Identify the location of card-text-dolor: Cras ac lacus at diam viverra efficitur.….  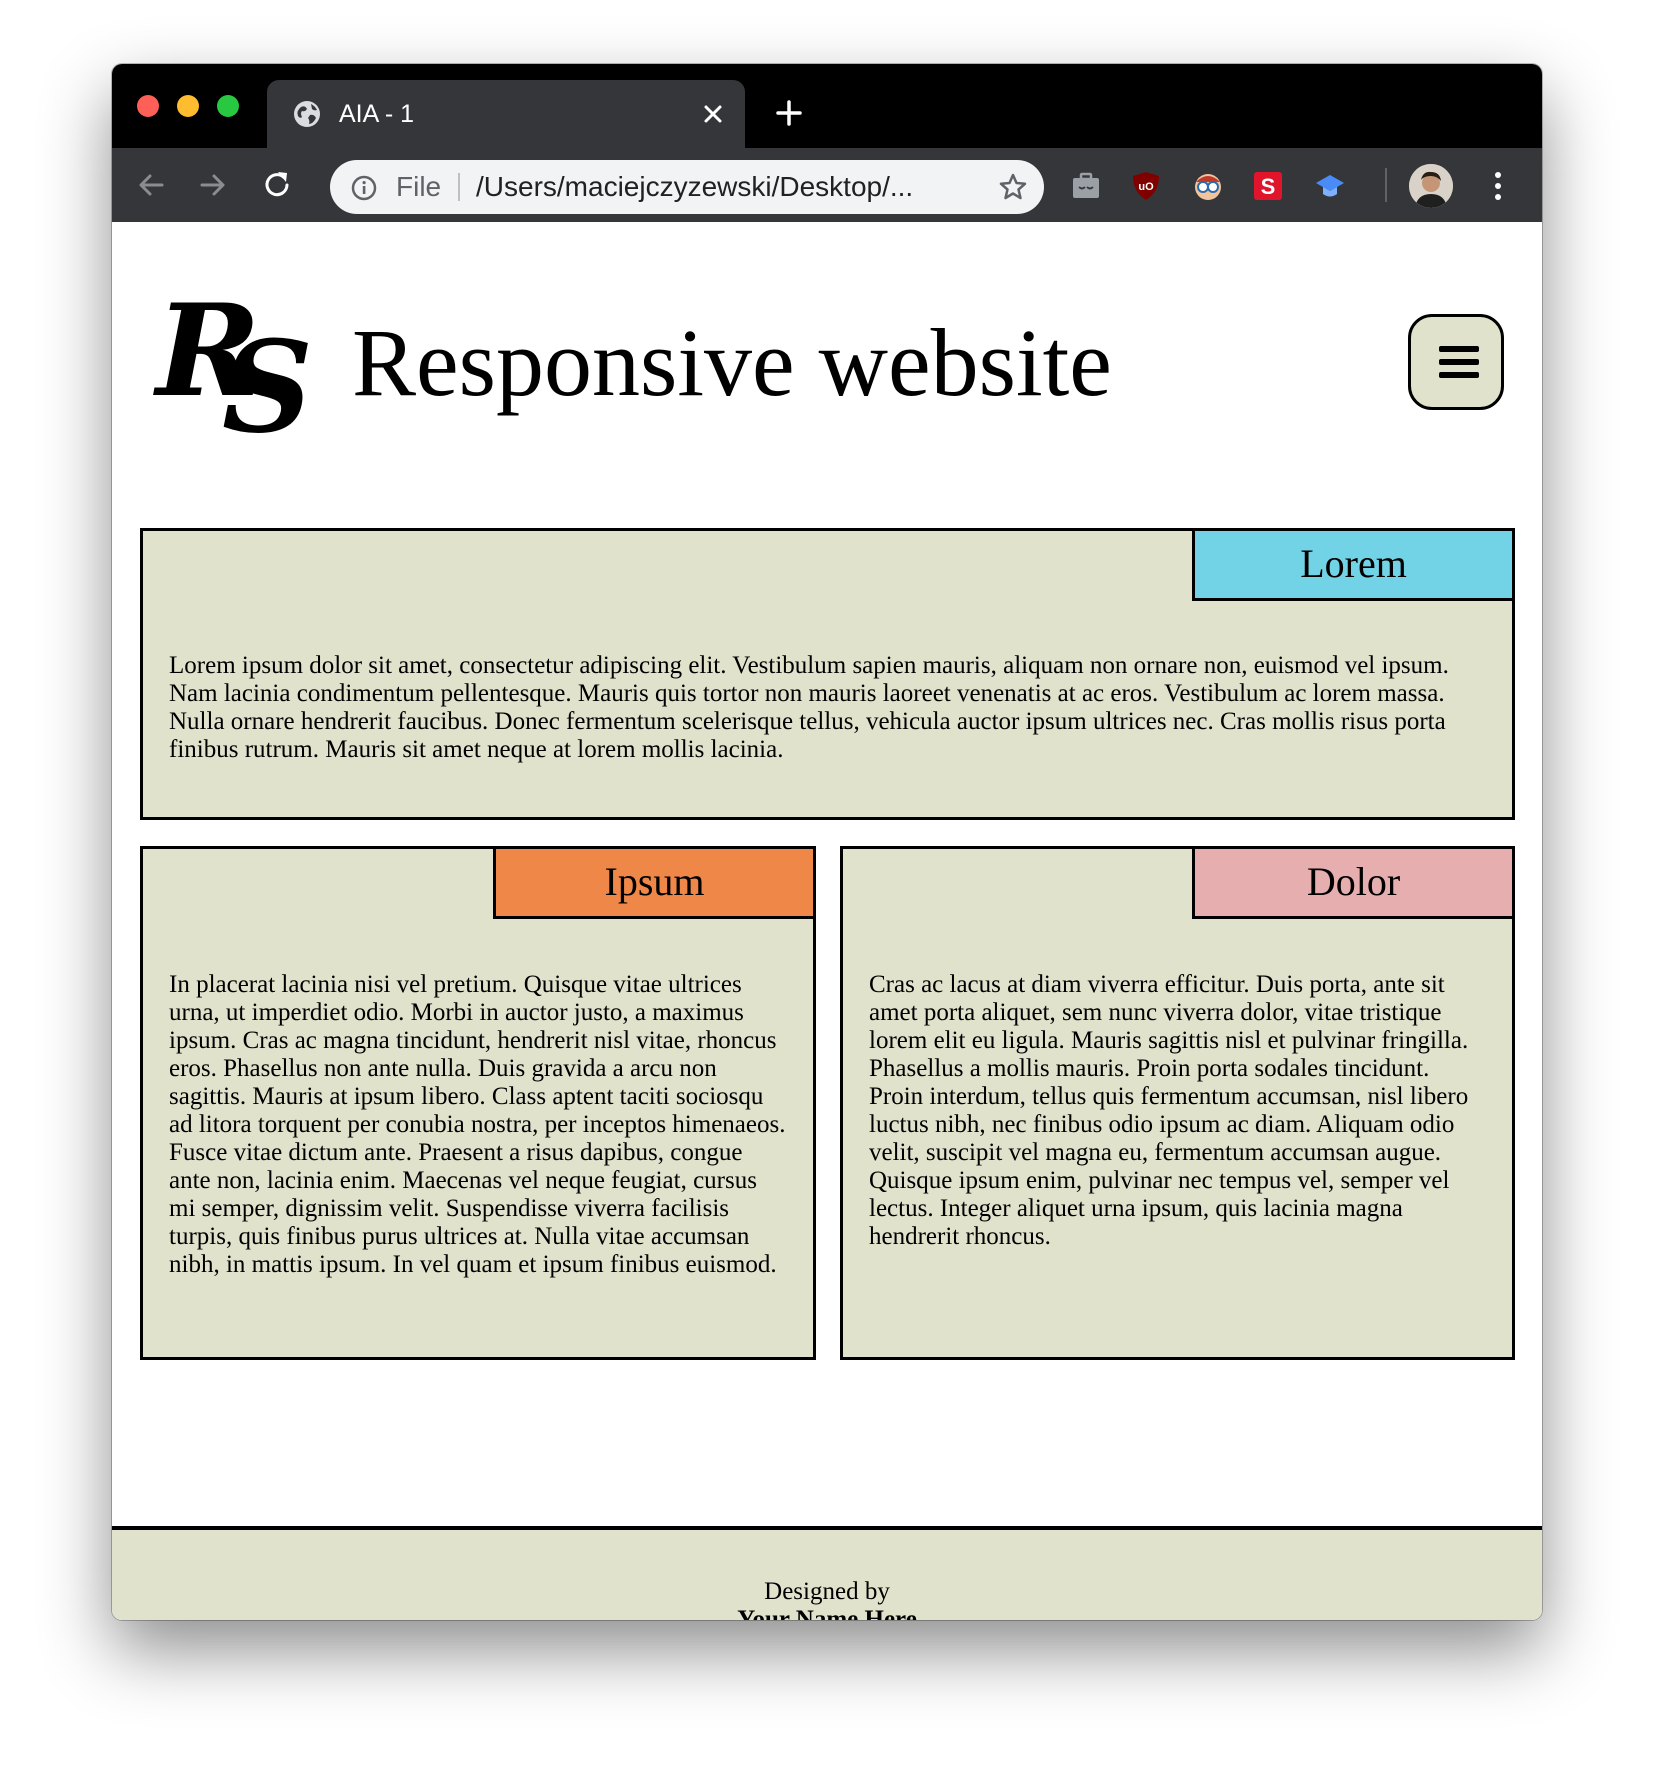
(1169, 1110).